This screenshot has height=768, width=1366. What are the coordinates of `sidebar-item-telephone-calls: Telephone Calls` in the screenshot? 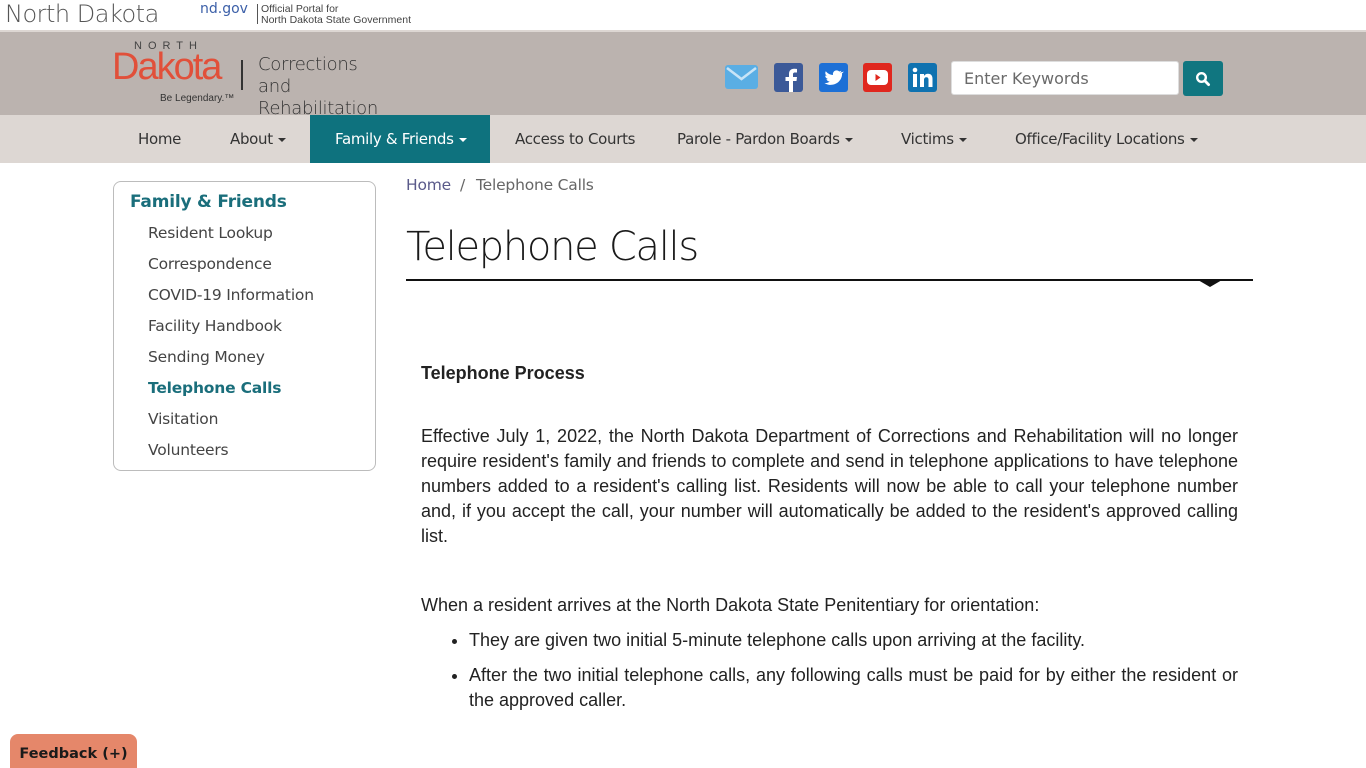 It's located at (214, 388).